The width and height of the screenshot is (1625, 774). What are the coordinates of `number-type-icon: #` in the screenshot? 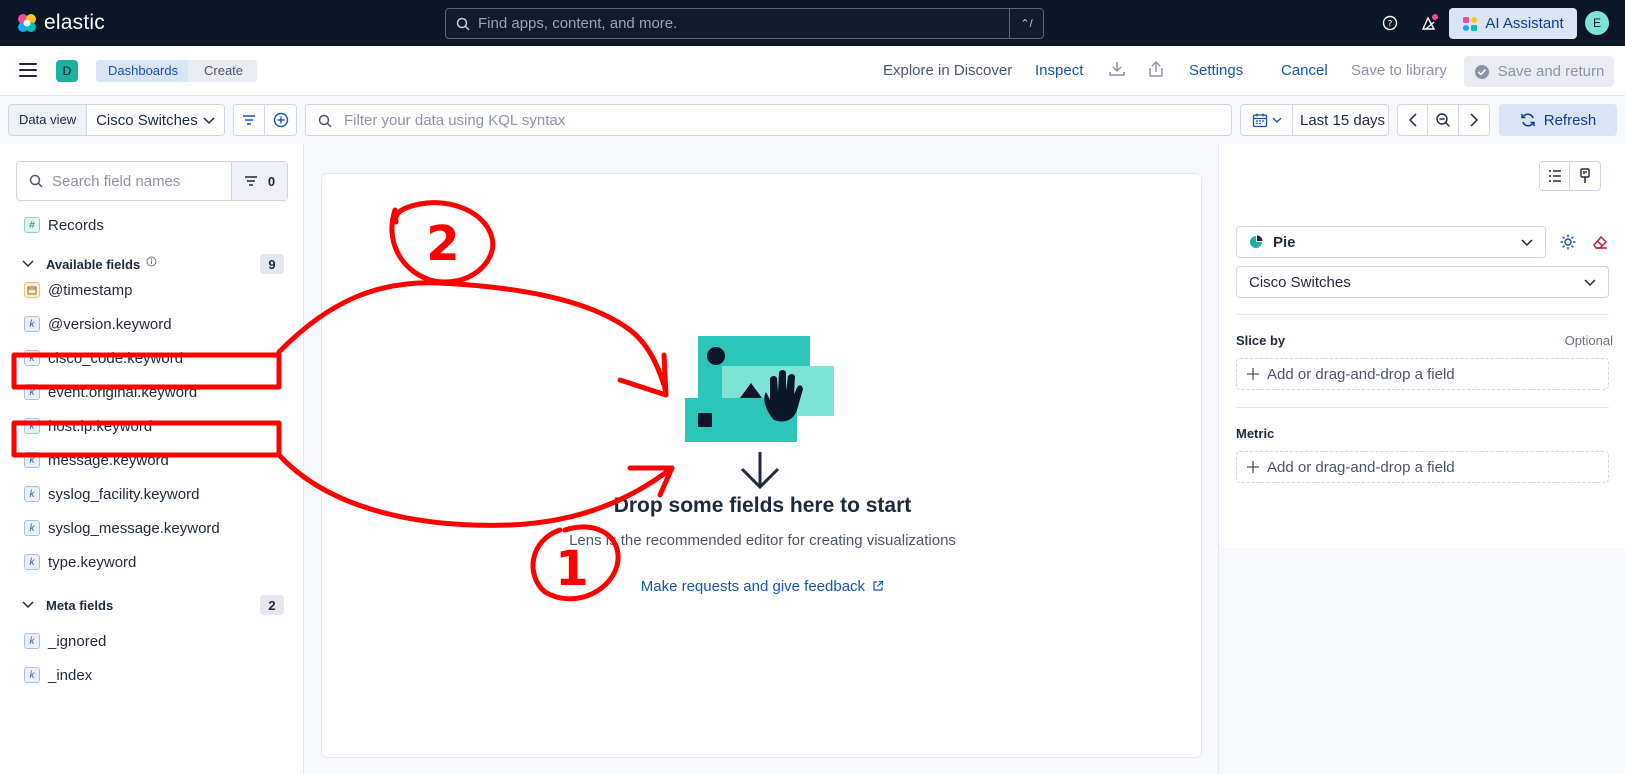 It's located at (32, 225).